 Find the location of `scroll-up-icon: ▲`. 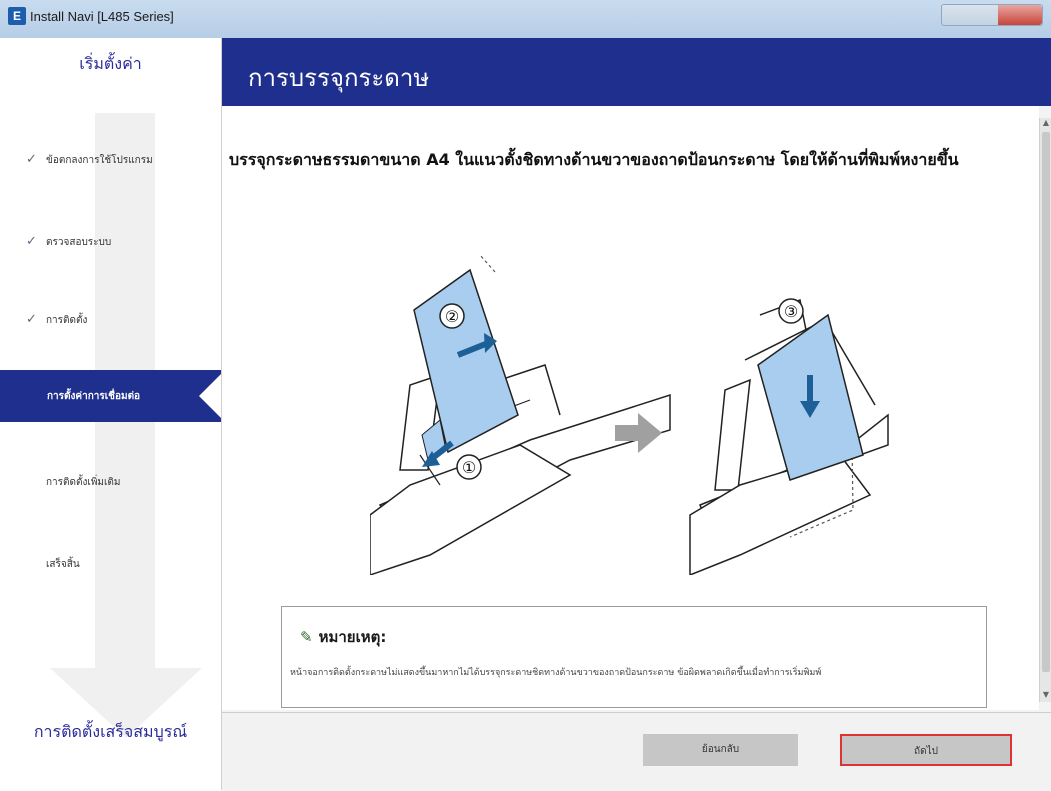

scroll-up-icon: ▲ is located at coordinates (1045, 124).